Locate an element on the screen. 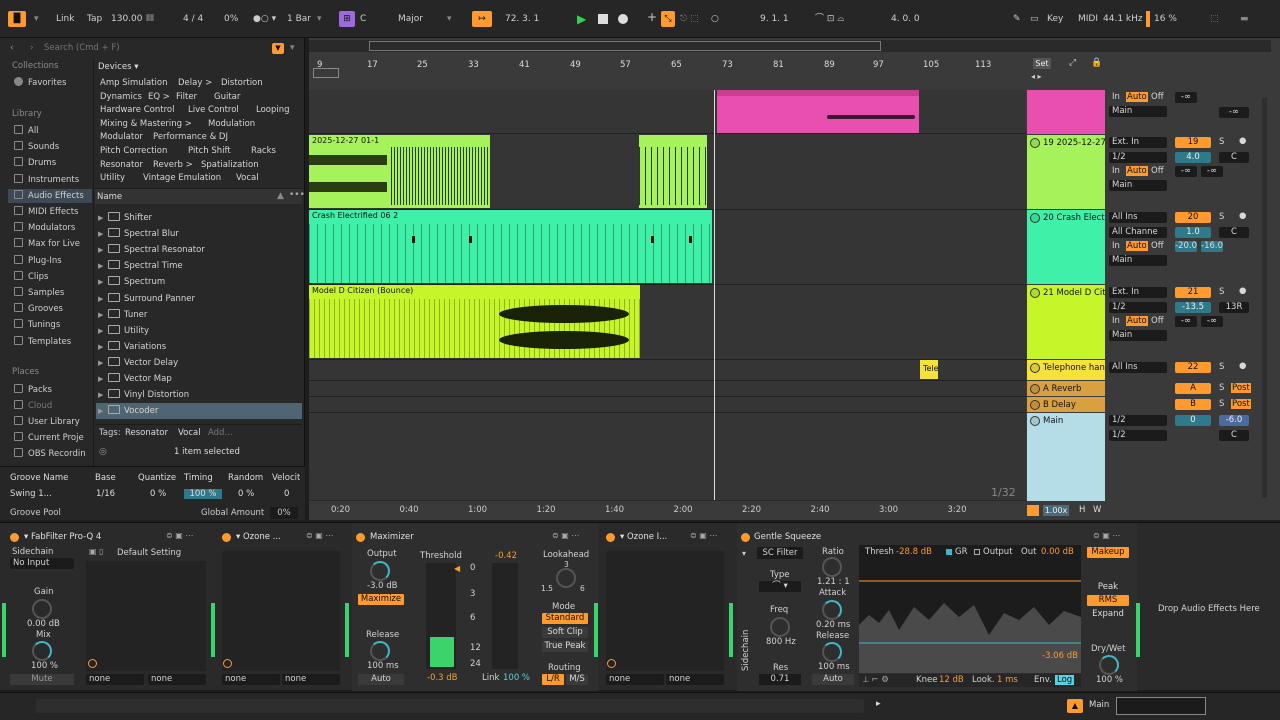  threshold-value: -0.42 is located at coordinates (506, 556).